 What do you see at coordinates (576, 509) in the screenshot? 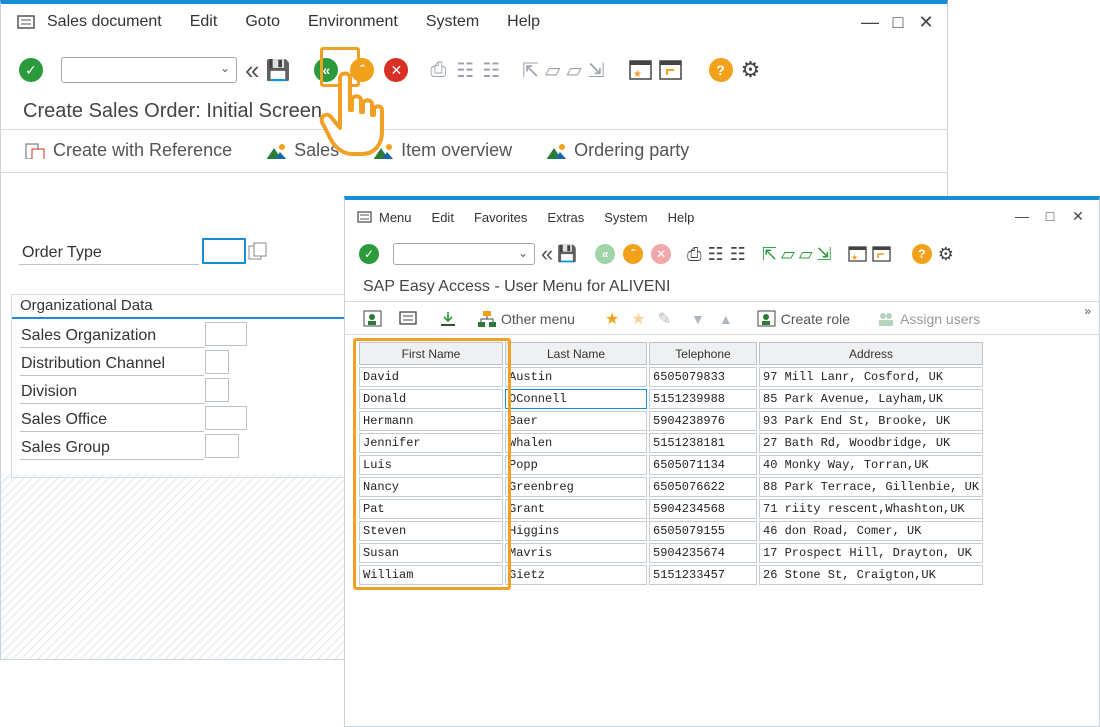
I see `cell-last-name: Grant` at bounding box center [576, 509].